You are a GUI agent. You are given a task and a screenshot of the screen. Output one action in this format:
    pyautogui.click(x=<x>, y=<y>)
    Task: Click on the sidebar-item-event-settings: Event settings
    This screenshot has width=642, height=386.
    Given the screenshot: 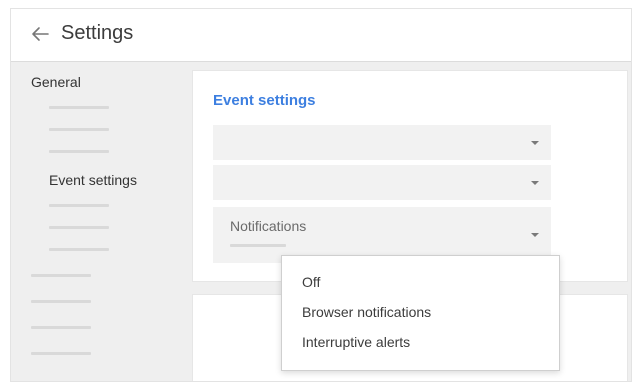 What is the action you would take?
    pyautogui.click(x=93, y=180)
    